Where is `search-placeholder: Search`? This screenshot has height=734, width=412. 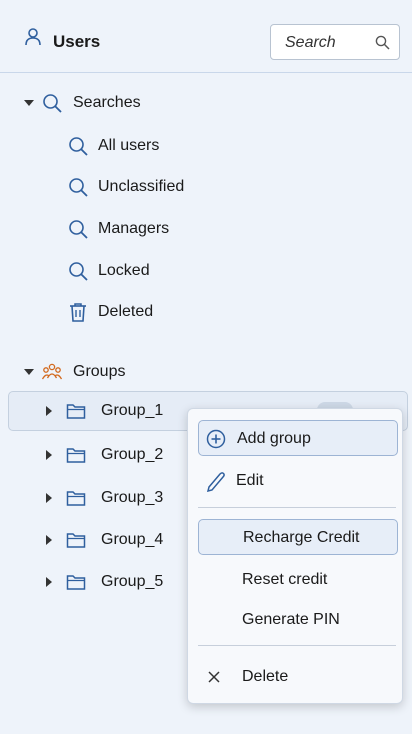 search-placeholder: Search is located at coordinates (310, 42).